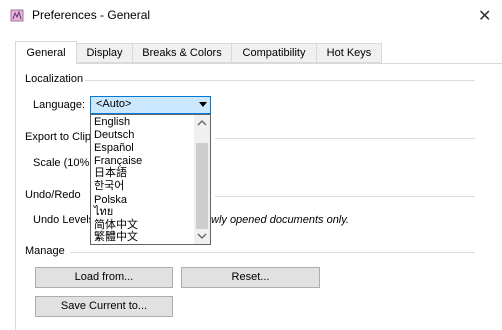  Describe the element at coordinates (280, 80) in the screenshot. I see `localization-divider` at that location.